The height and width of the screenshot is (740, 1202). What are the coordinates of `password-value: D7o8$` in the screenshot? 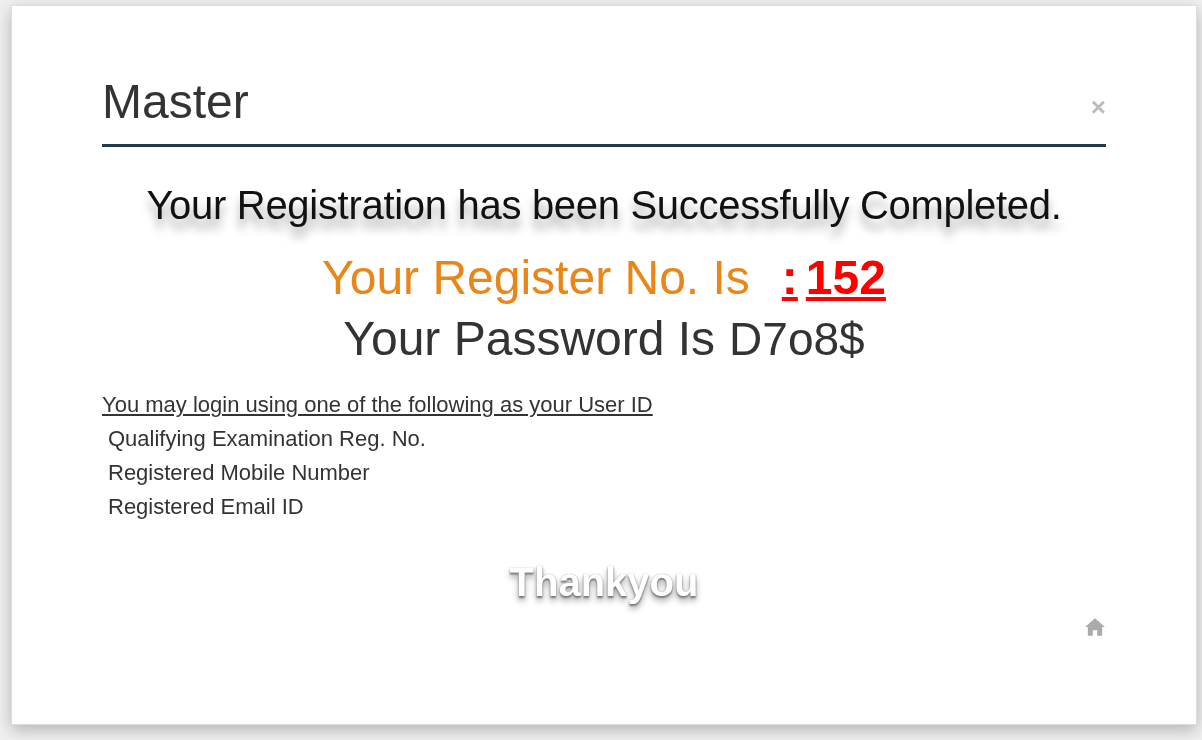 It's located at (797, 339).